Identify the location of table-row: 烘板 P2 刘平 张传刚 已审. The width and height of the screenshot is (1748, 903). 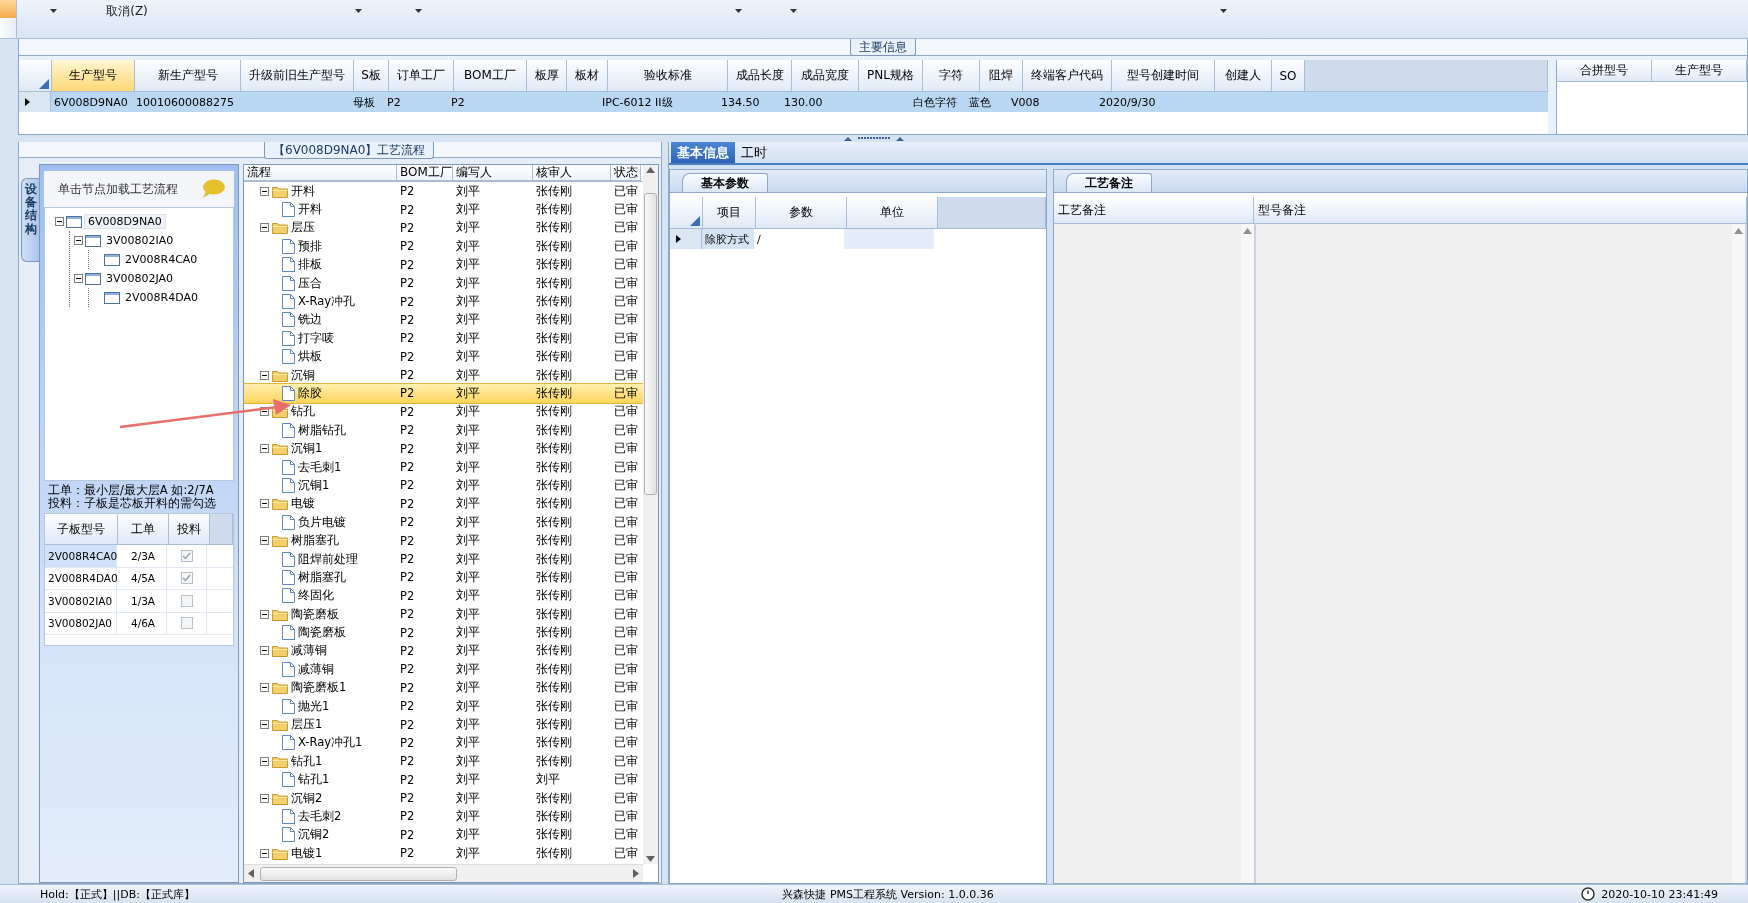
(443, 356).